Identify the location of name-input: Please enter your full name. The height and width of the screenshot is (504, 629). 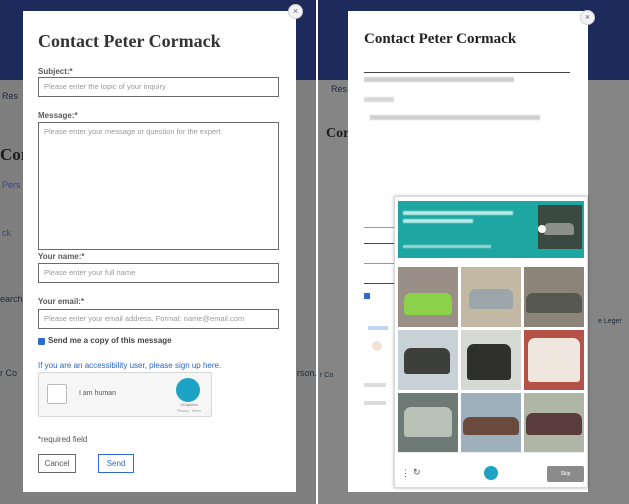
(158, 273).